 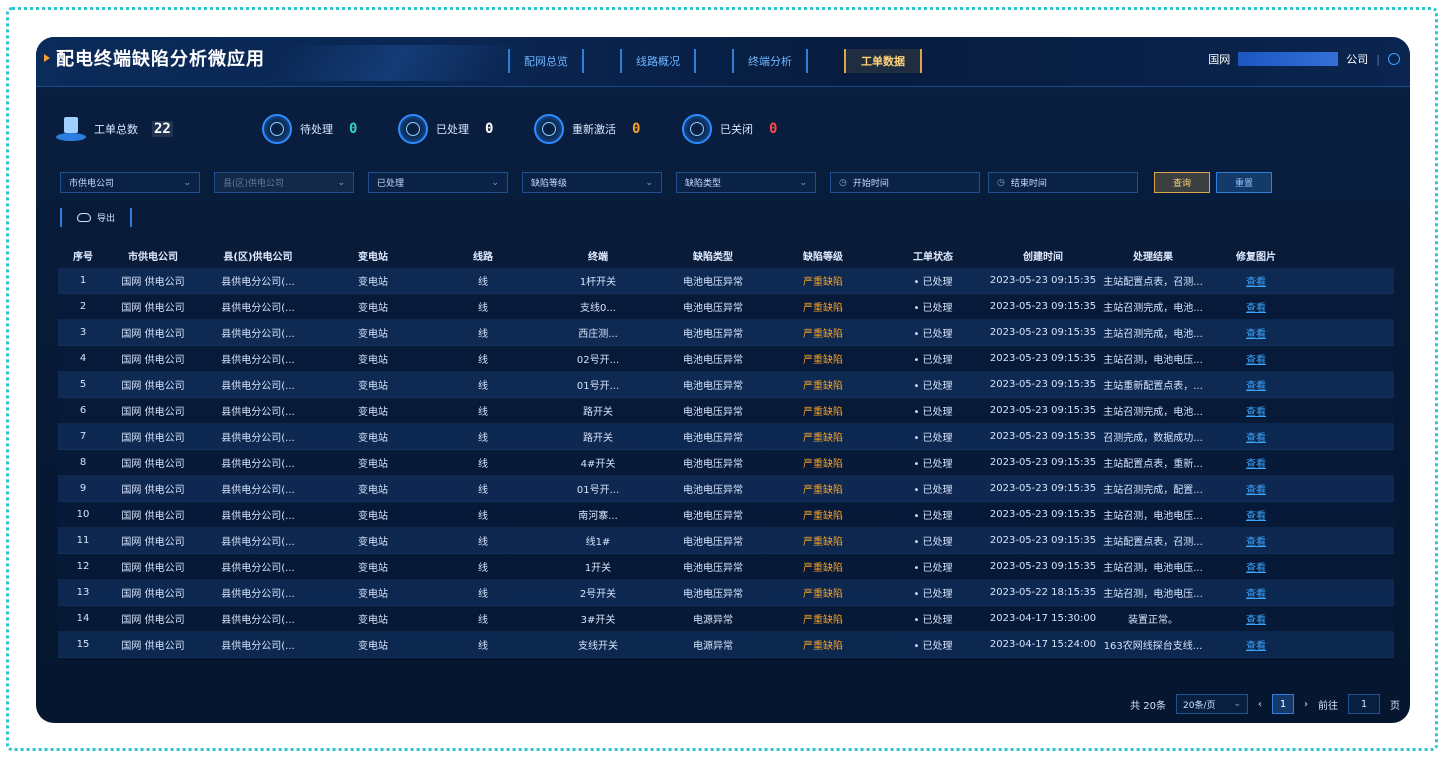 I want to click on table-cell: 14, so click(x=83, y=618).